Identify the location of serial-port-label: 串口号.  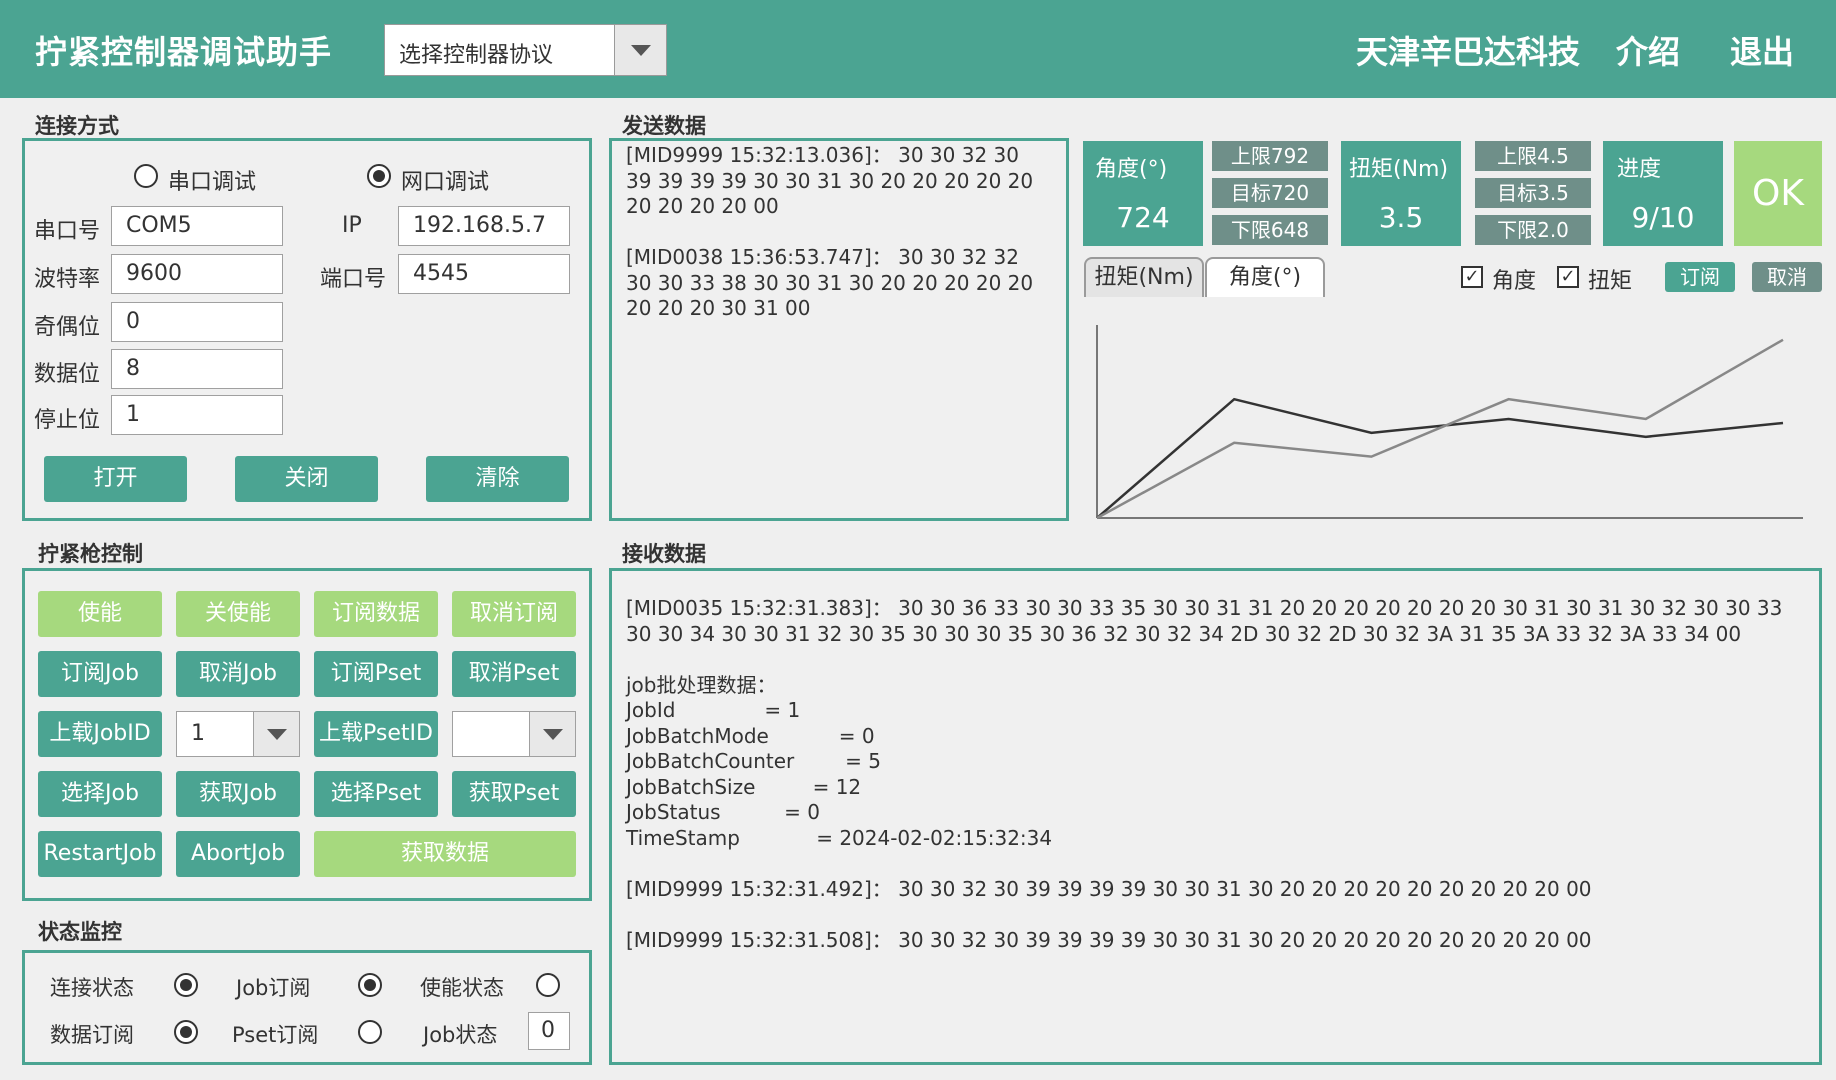
(67, 231).